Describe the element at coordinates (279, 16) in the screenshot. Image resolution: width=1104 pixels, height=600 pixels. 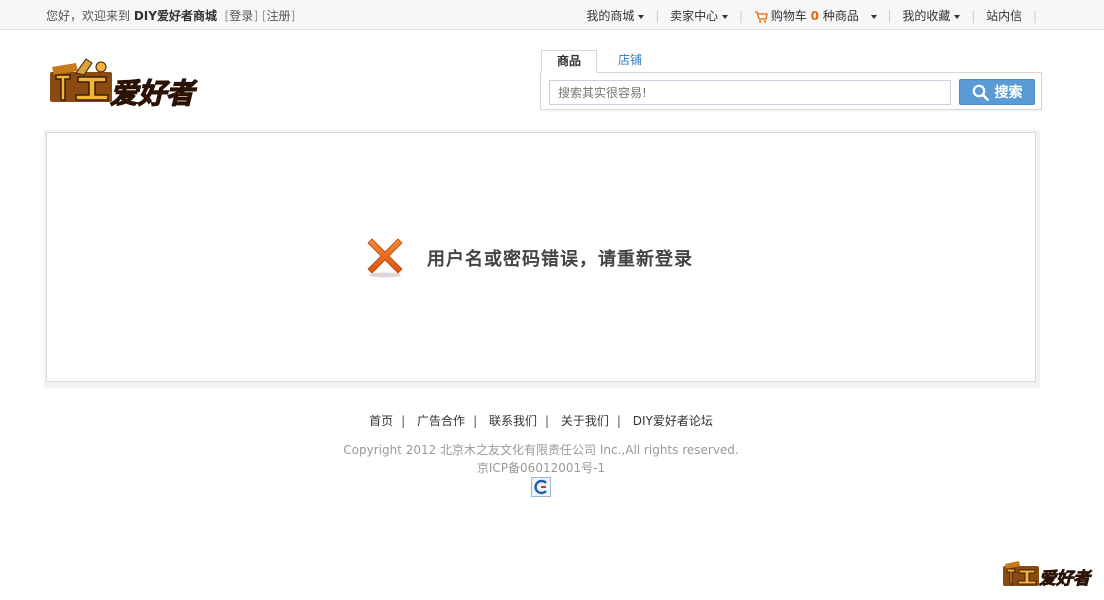
I see `register-link: 注册` at that location.